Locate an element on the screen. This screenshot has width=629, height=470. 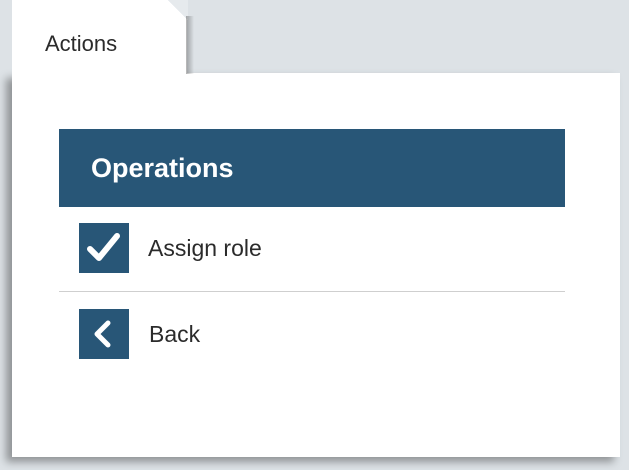
tab-shadow is located at coordinates (190, 45).